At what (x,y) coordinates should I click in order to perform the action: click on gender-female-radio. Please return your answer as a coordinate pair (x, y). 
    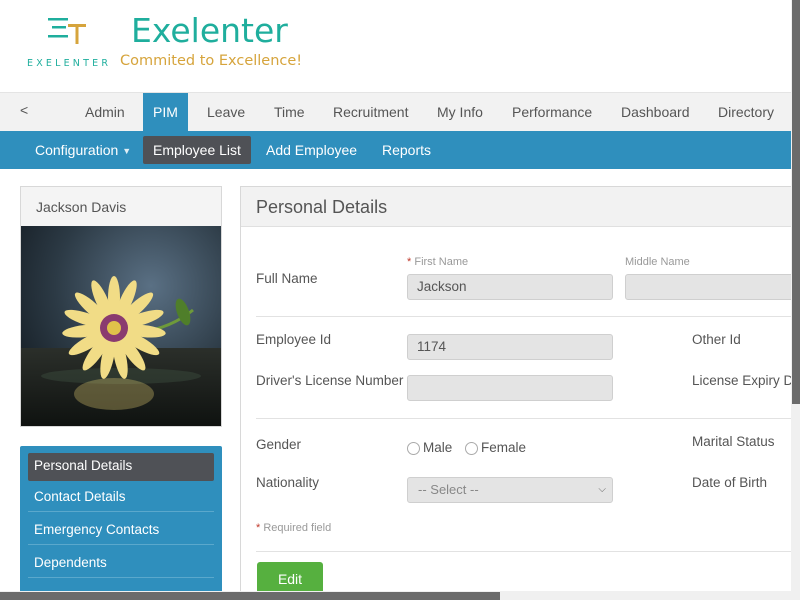
    Looking at the image, I should click on (471, 448).